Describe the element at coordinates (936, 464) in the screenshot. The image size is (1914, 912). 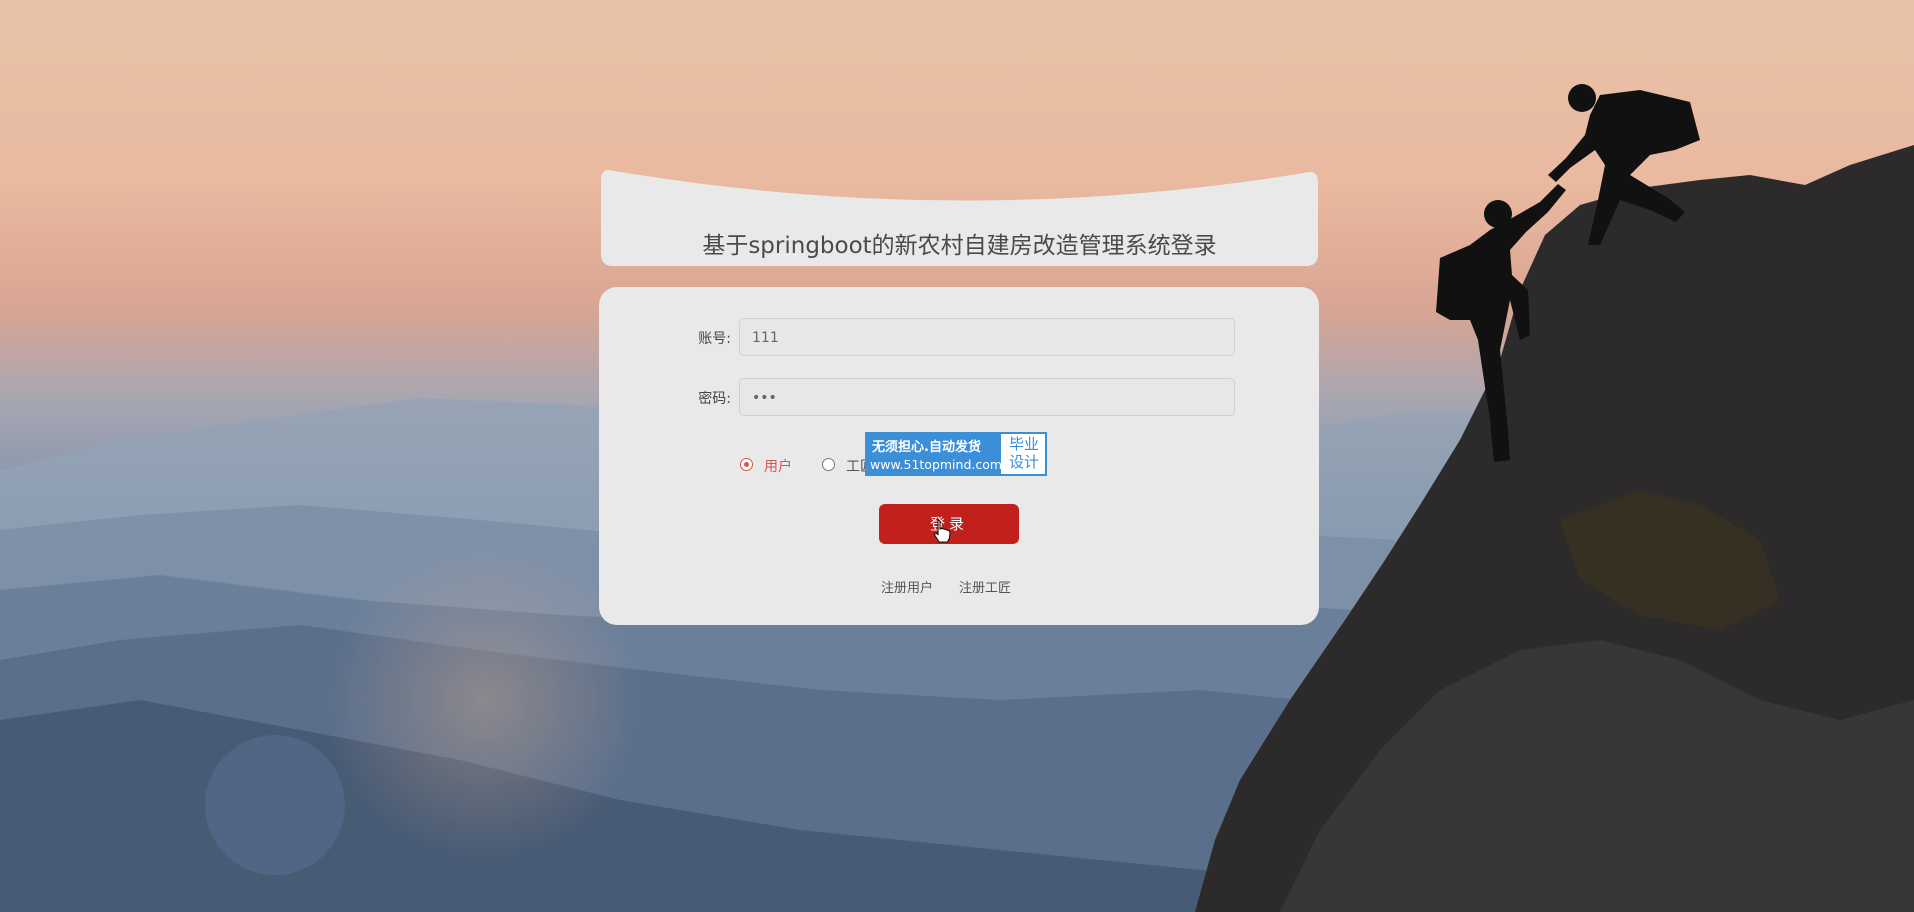
I see `watermark-line2: www.51topmind.com` at that location.